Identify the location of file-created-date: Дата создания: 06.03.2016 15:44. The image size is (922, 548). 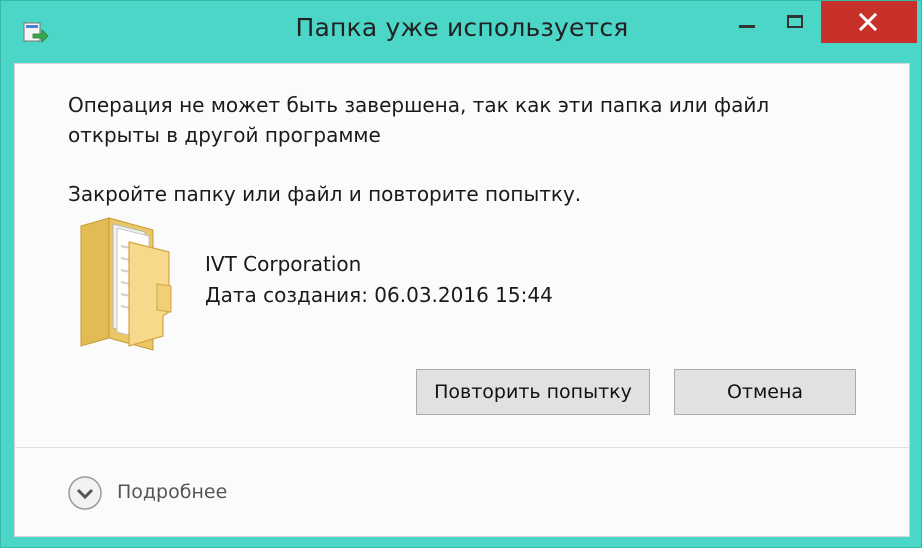
(379, 295).